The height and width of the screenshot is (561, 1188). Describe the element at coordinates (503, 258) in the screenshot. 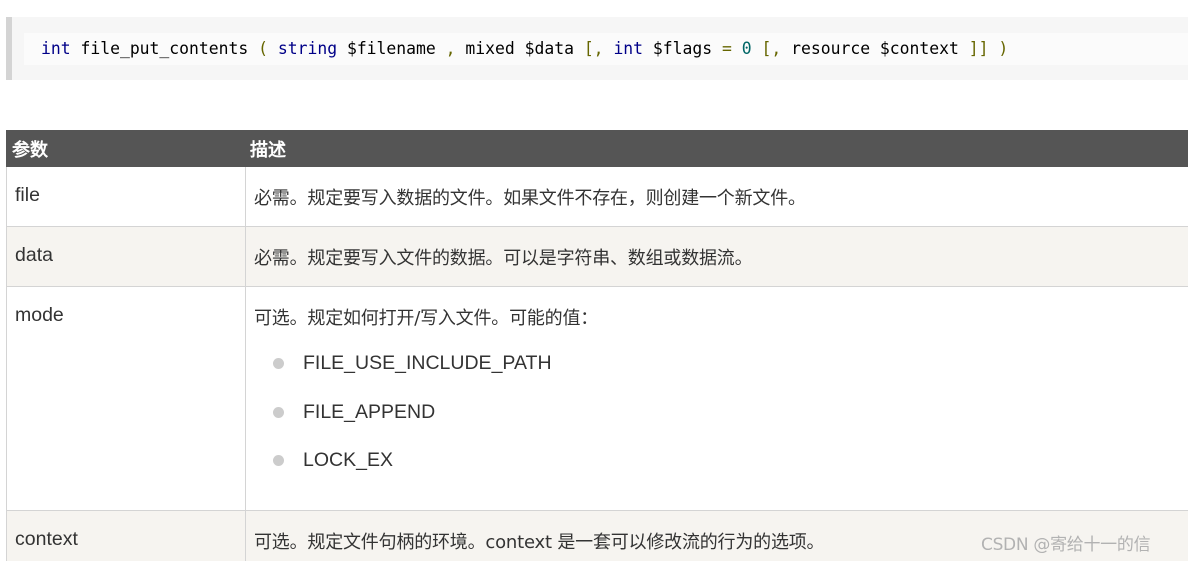

I see `param-description: 必需。规定要写入文件的数据。可以是字符串、数组或数据流。` at that location.